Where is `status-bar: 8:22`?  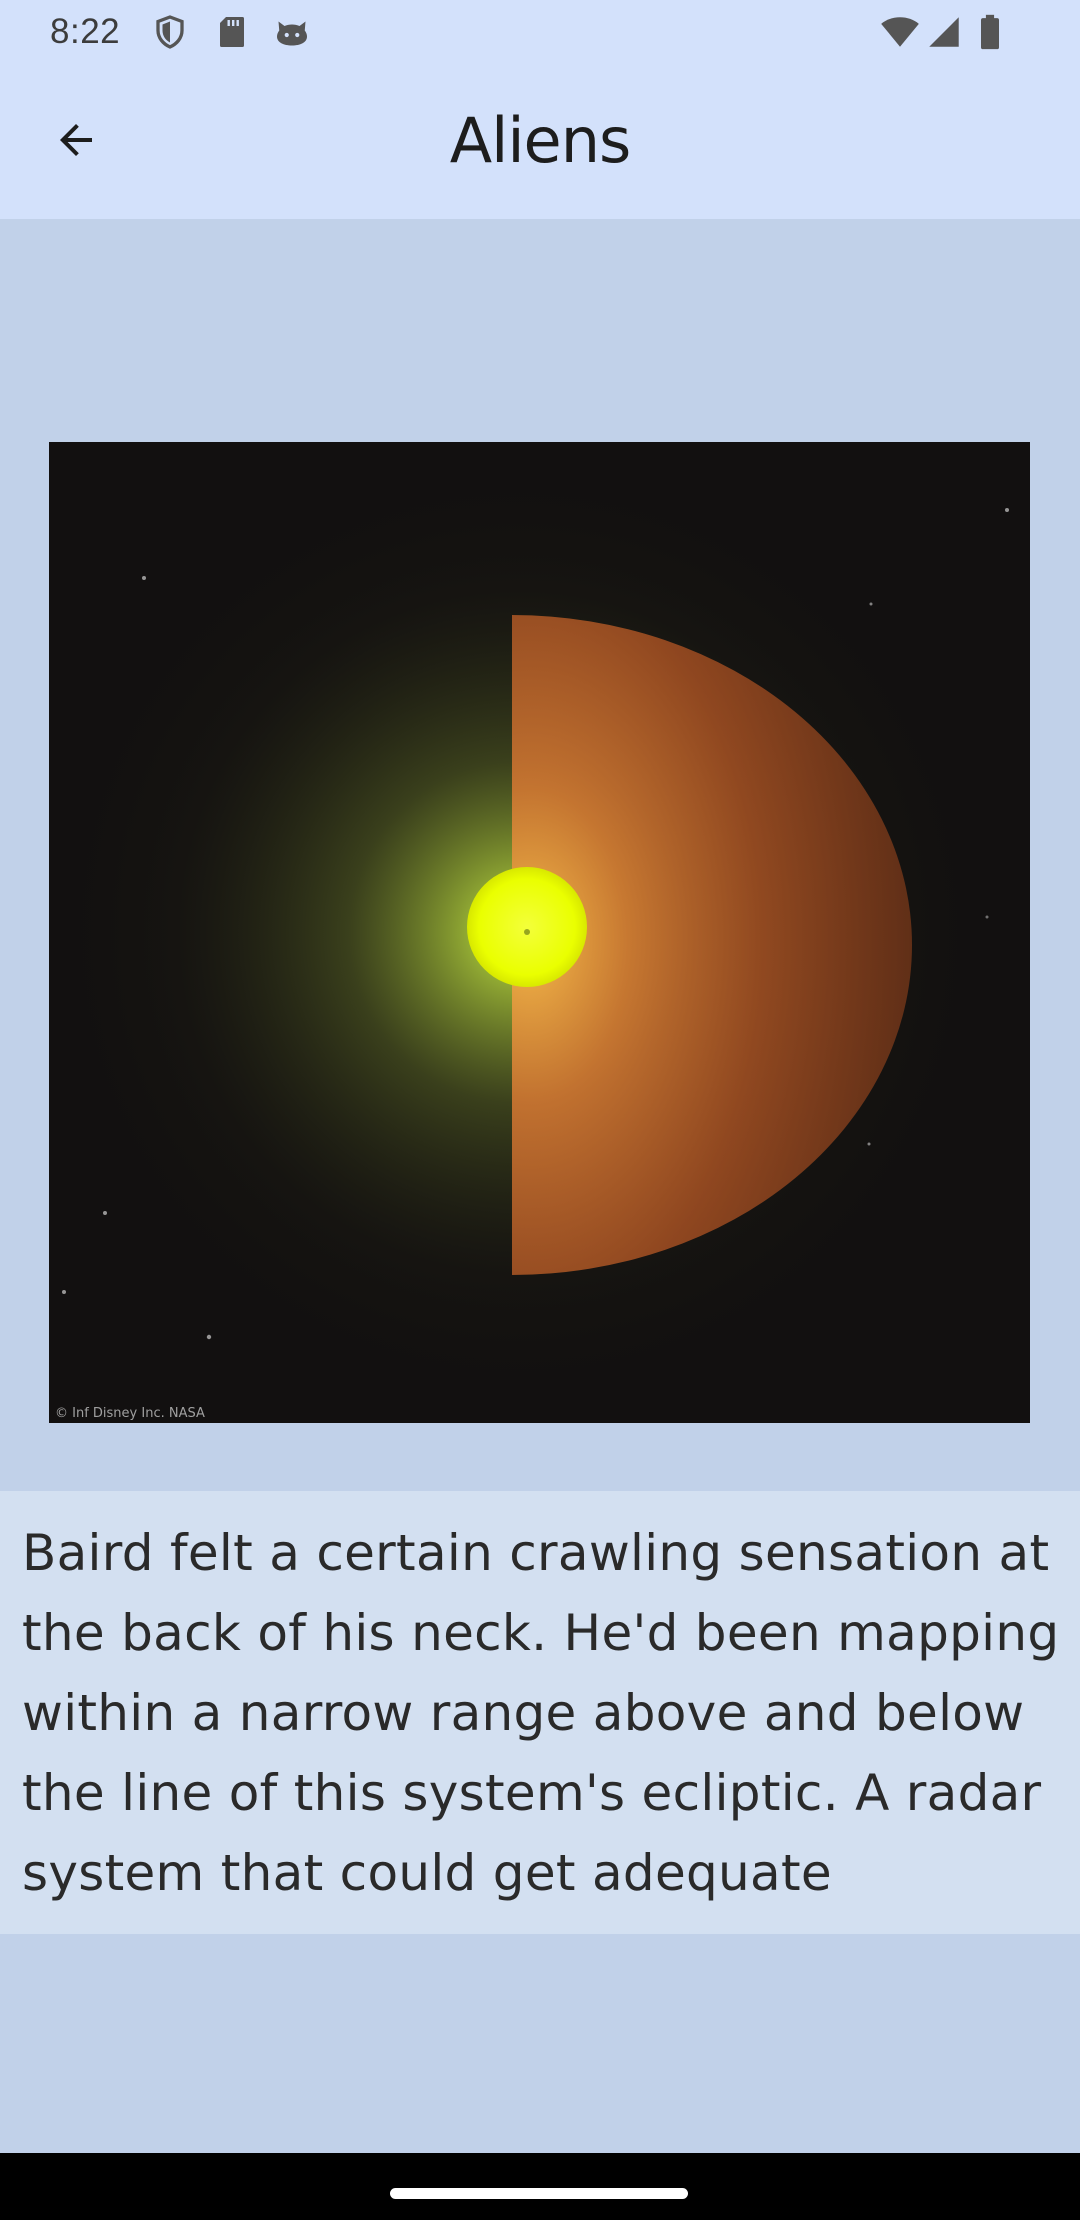 status-bar: 8:22 is located at coordinates (540, 32).